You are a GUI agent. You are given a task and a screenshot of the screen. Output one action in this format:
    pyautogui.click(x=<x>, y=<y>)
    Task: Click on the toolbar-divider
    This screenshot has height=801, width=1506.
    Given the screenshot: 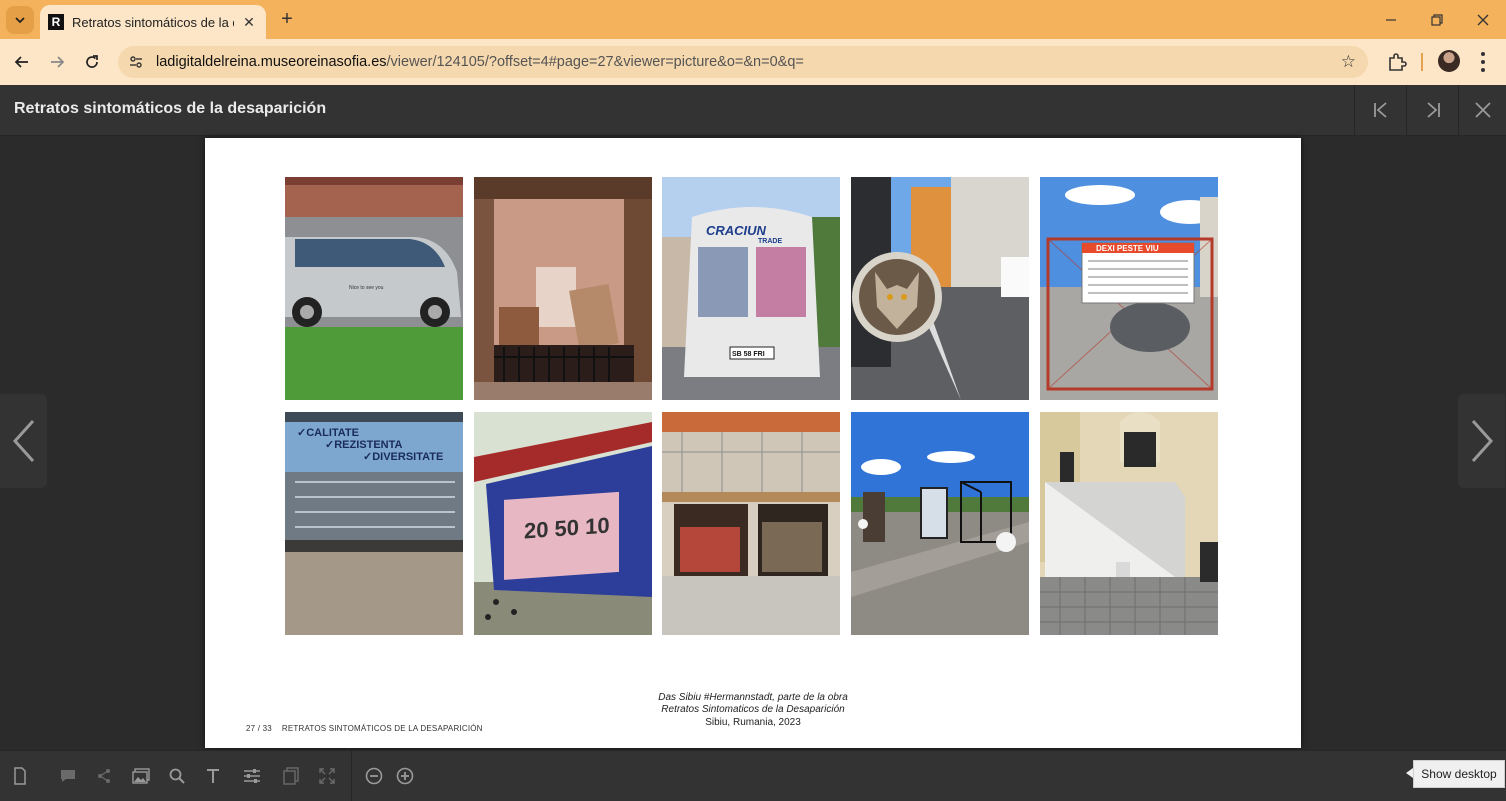 What is the action you would take?
    pyautogui.click(x=351, y=776)
    